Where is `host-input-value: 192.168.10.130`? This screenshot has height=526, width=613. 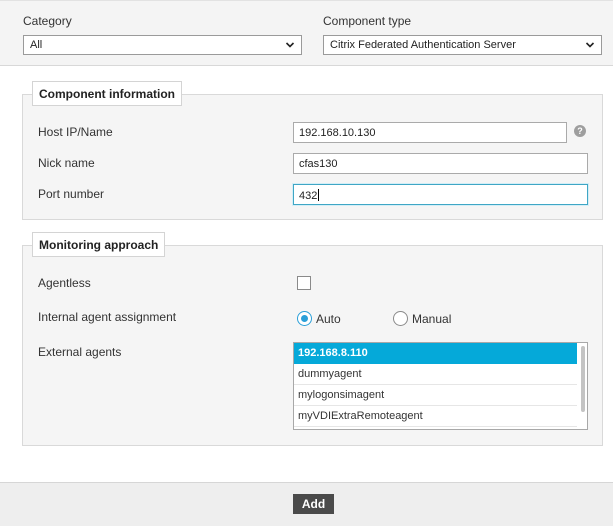 host-input-value: 192.168.10.130 is located at coordinates (337, 133).